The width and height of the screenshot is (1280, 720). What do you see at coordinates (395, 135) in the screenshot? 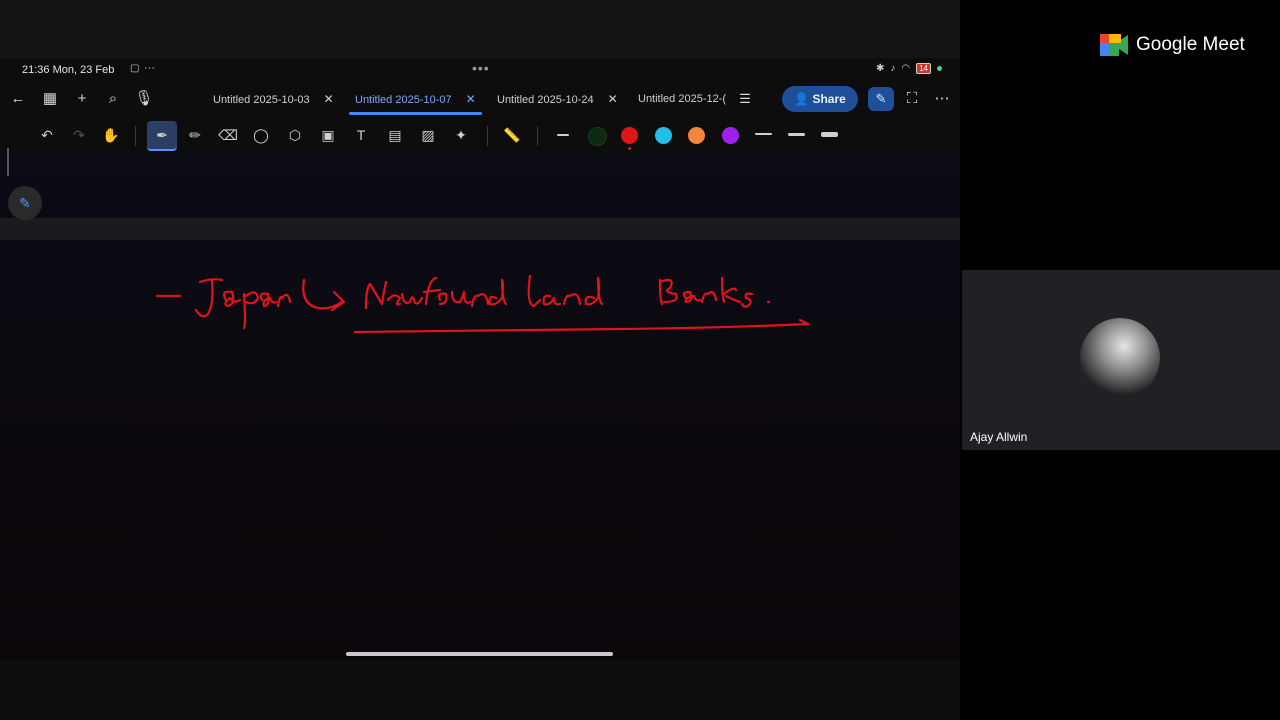
I see `table-icon: ▤` at bounding box center [395, 135].